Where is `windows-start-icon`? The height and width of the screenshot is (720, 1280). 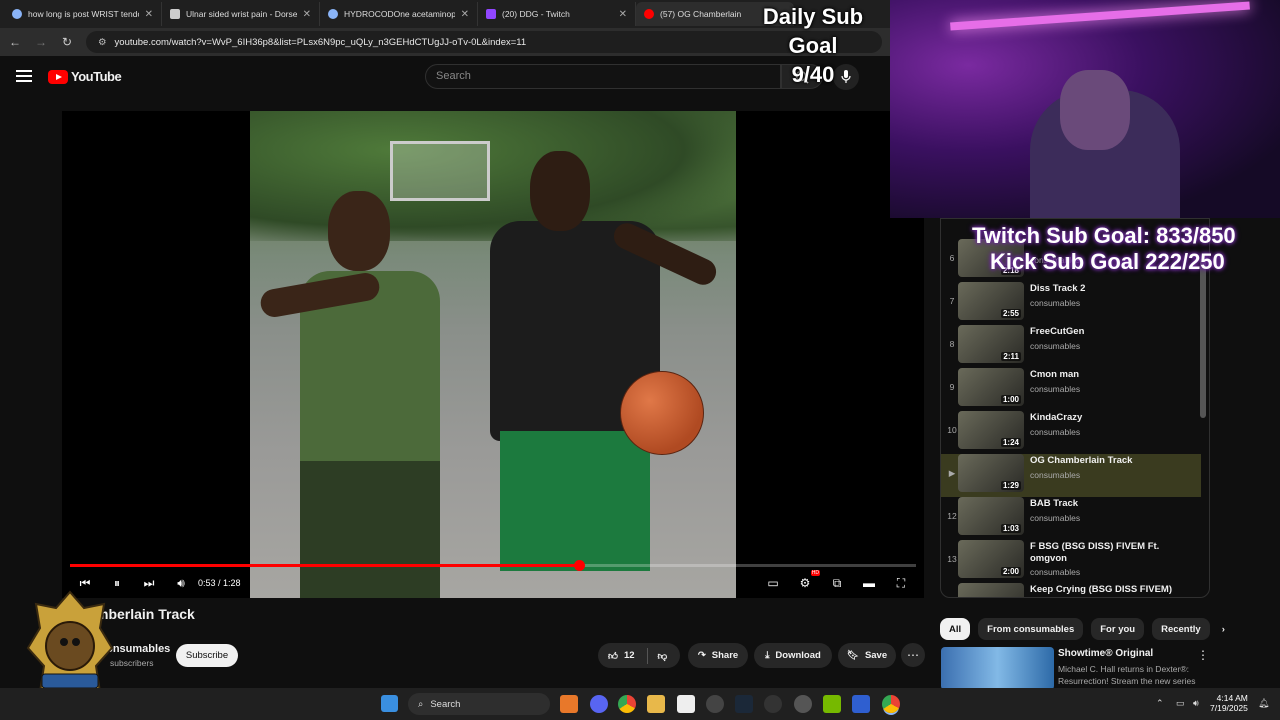 windows-start-icon is located at coordinates (389, 703).